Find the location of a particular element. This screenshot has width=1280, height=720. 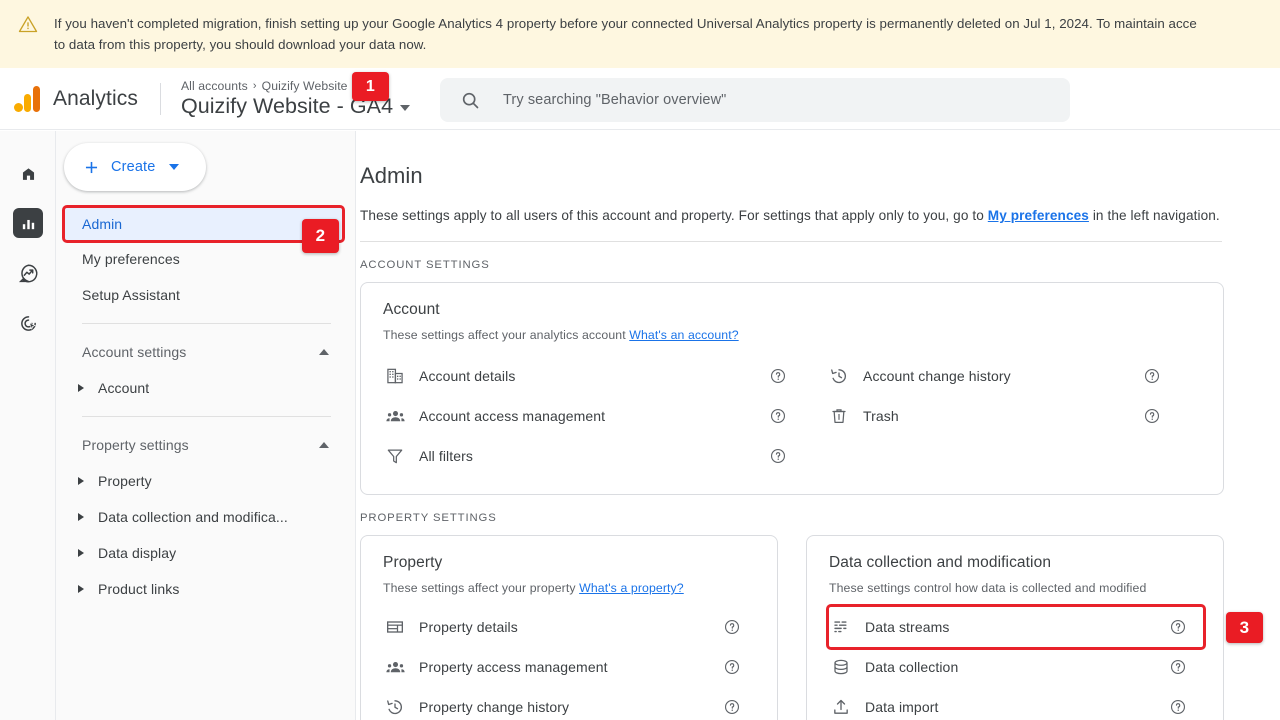

all-filters-row: All filters is located at coordinates (605, 456).